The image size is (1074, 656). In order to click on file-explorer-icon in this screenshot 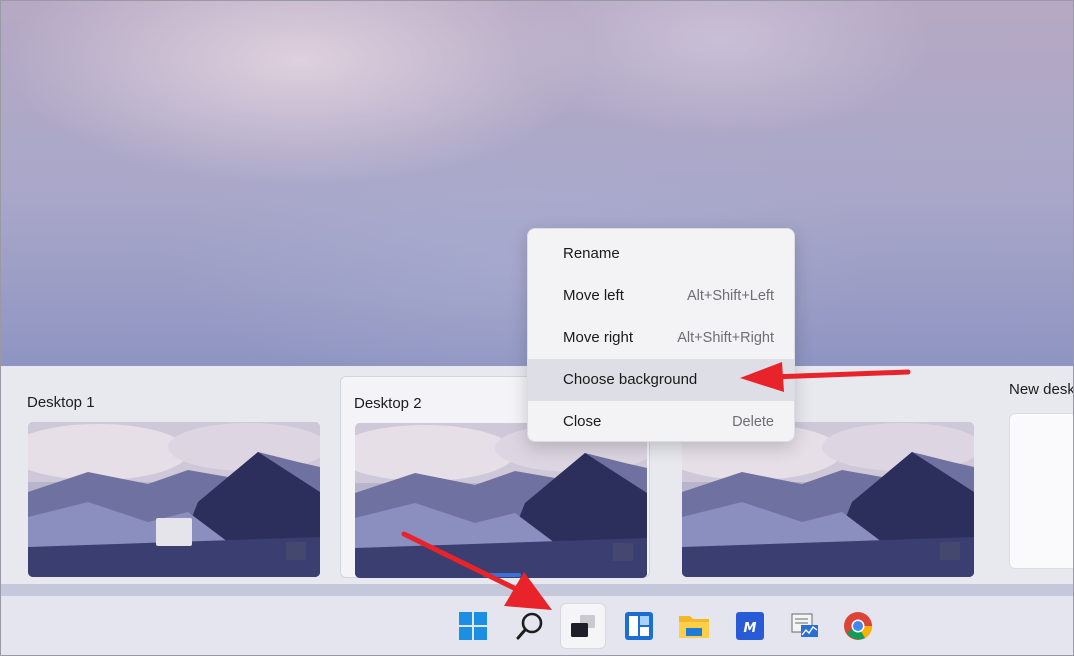, I will do `click(694, 626)`.